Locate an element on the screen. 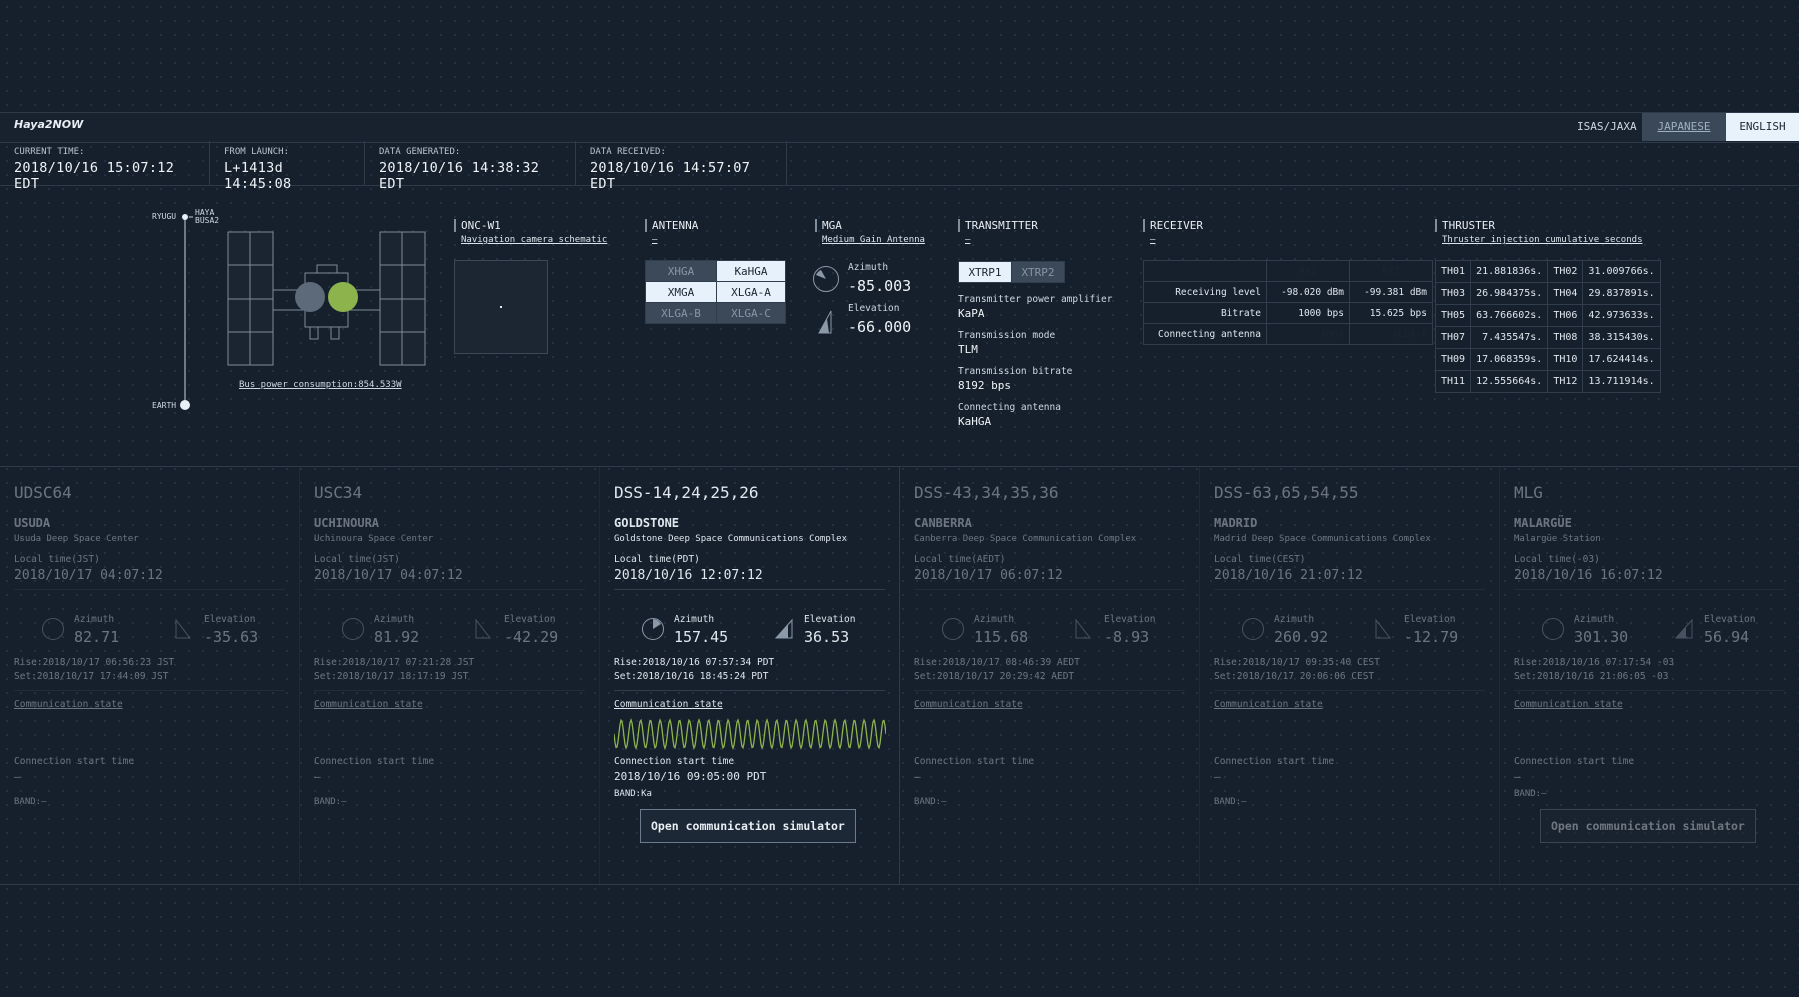 The image size is (1799, 997). azimuth-value: 81.92 is located at coordinates (397, 637).